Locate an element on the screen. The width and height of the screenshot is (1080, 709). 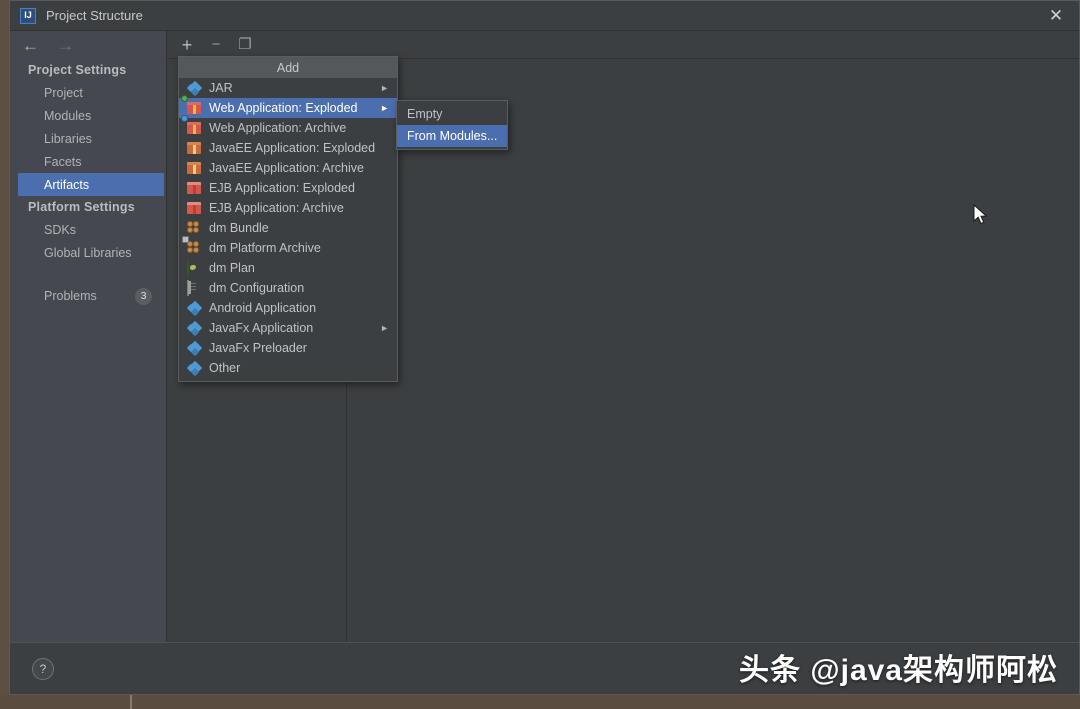
intellij-logo-icon: IJ is located at coordinates (28, 15).